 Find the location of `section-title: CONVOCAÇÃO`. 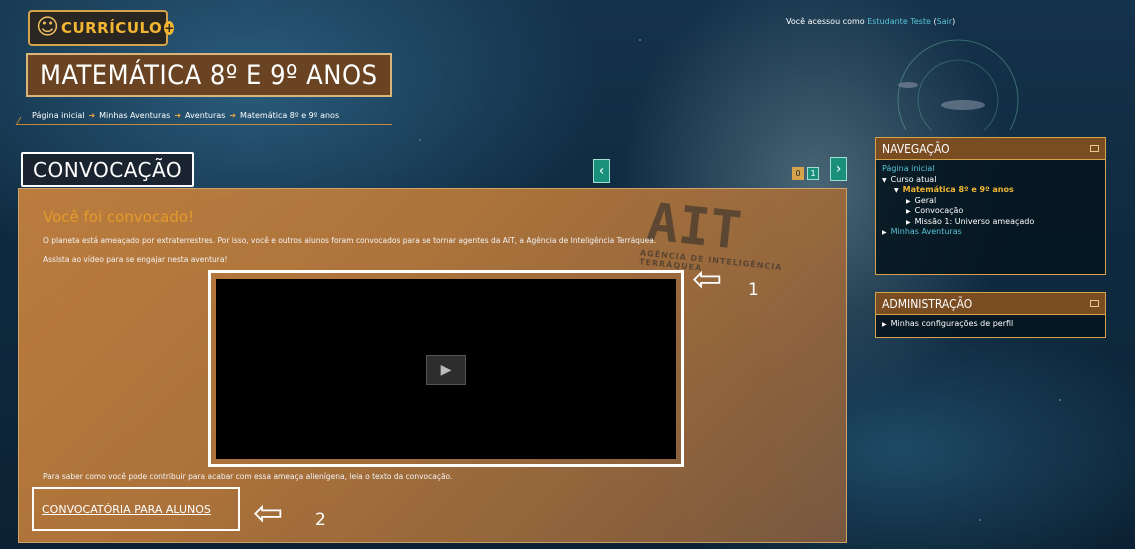

section-title: CONVOCAÇÃO is located at coordinates (108, 169).